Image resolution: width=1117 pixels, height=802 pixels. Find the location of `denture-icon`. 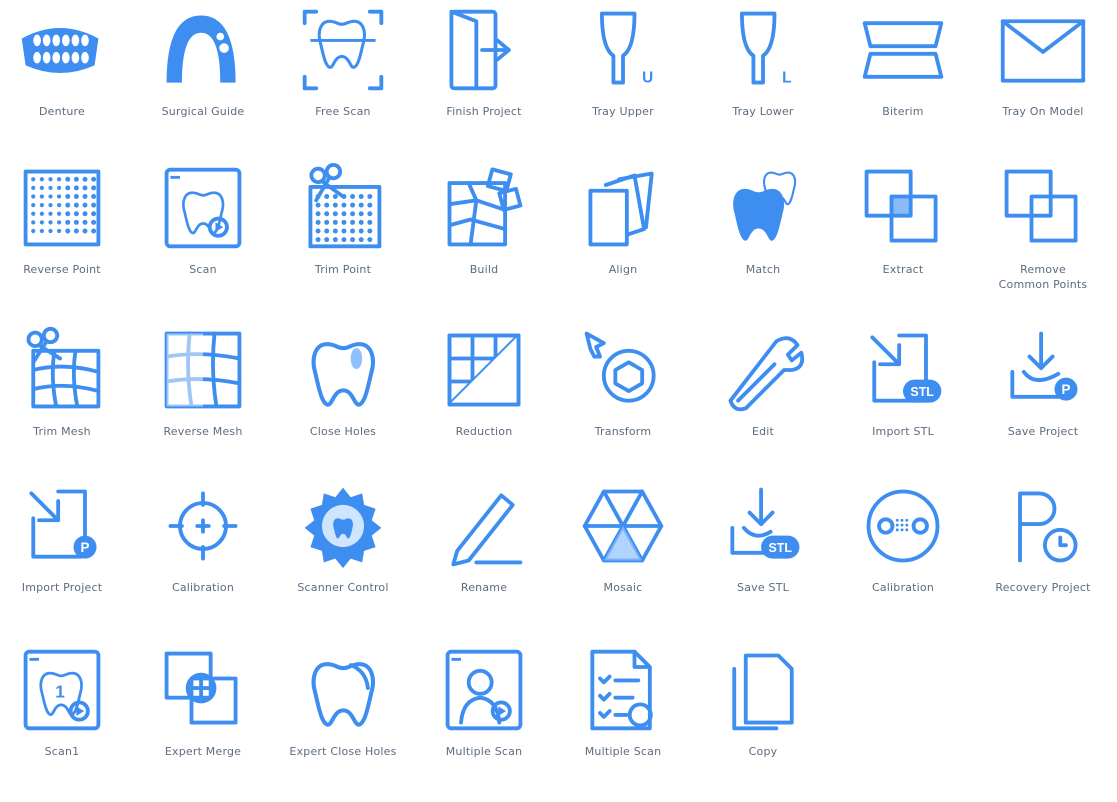

denture-icon is located at coordinates (62, 50).